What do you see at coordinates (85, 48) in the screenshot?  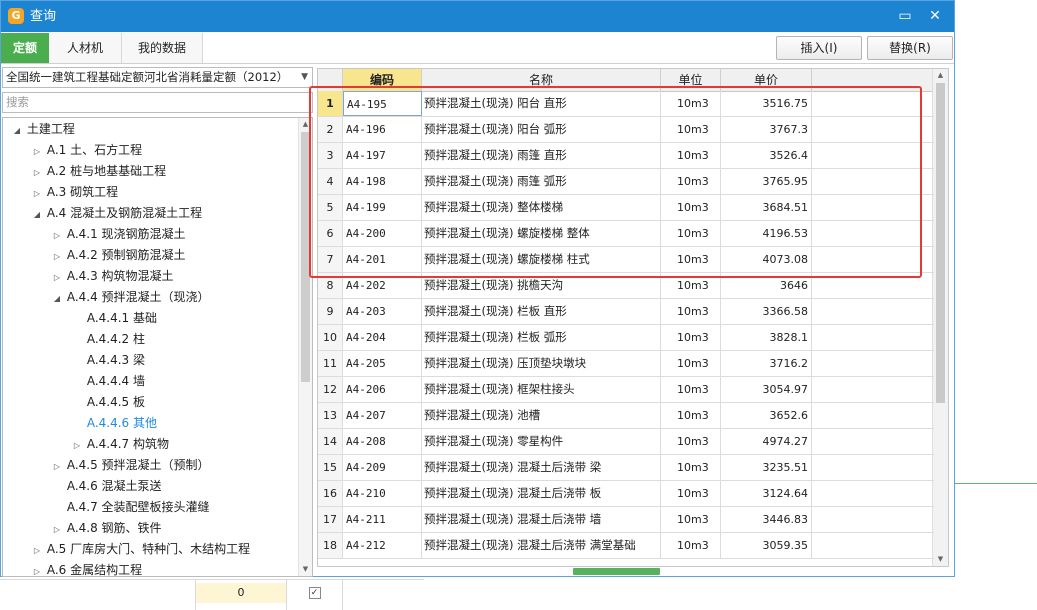 I see `tab-labor-material-machine: 人材机` at bounding box center [85, 48].